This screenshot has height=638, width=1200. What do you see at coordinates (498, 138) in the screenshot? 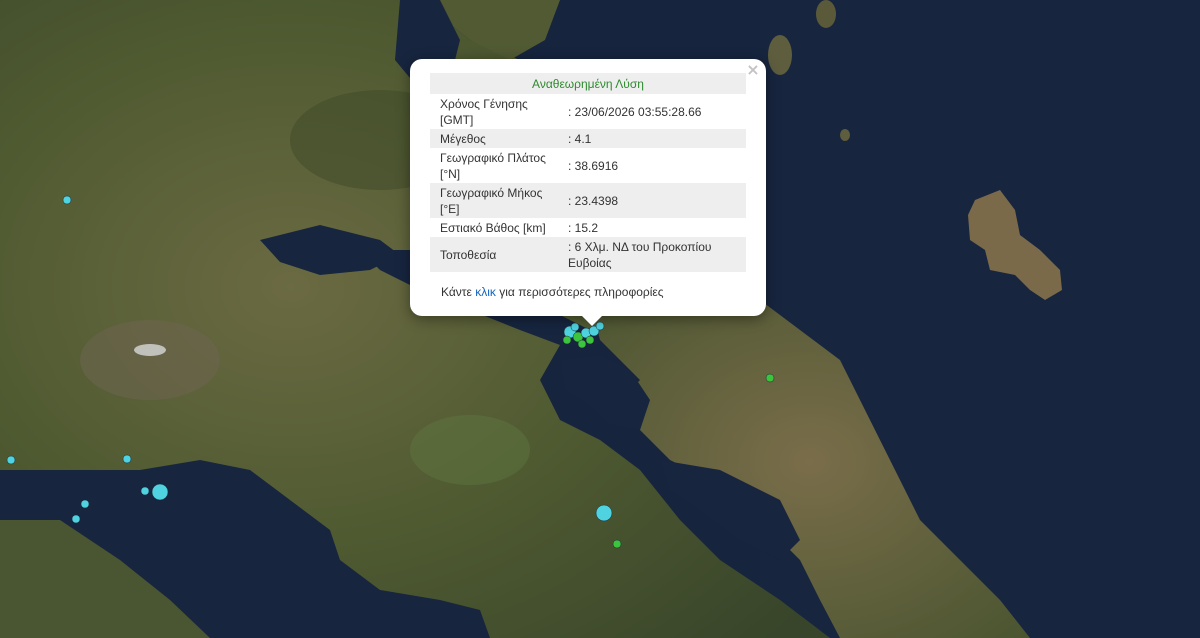
I see `row-label: Μέγεθος` at bounding box center [498, 138].